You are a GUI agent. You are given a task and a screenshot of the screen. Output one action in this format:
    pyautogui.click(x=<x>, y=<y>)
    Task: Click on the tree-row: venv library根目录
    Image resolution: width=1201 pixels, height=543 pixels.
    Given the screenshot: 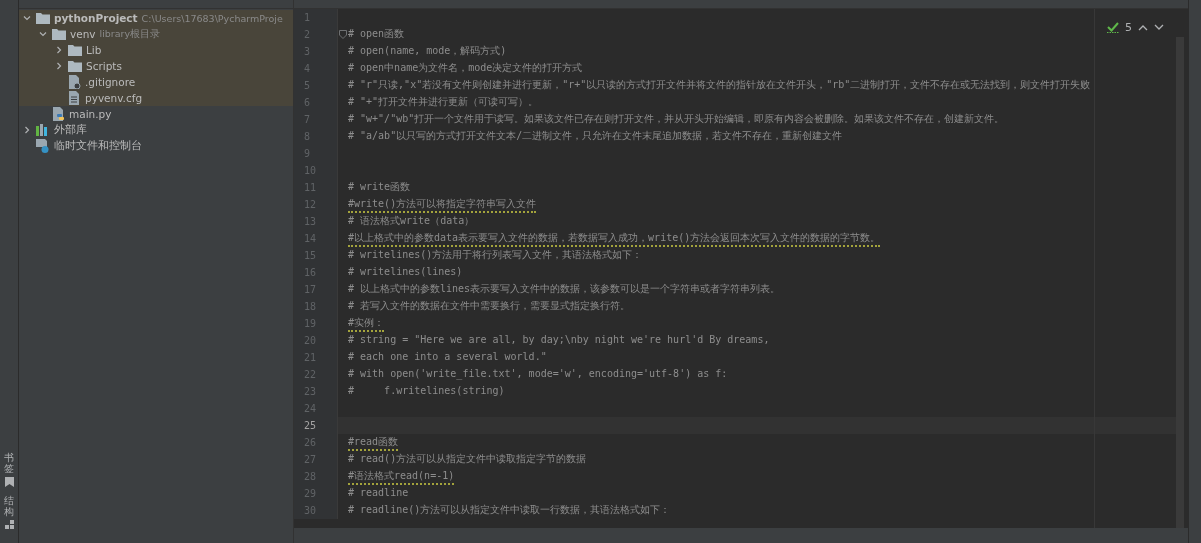 What is the action you would take?
    pyautogui.click(x=156, y=34)
    